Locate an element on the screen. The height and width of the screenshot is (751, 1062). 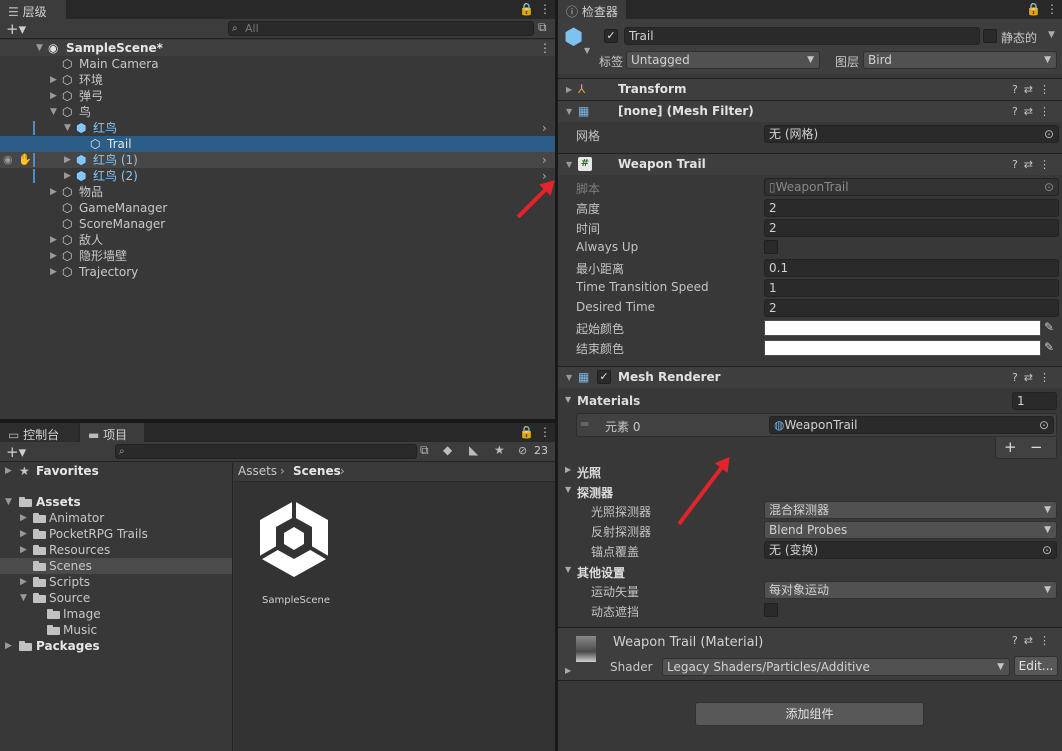
element-field: ◍WeaponTrail ⊙ is located at coordinates (911, 425).